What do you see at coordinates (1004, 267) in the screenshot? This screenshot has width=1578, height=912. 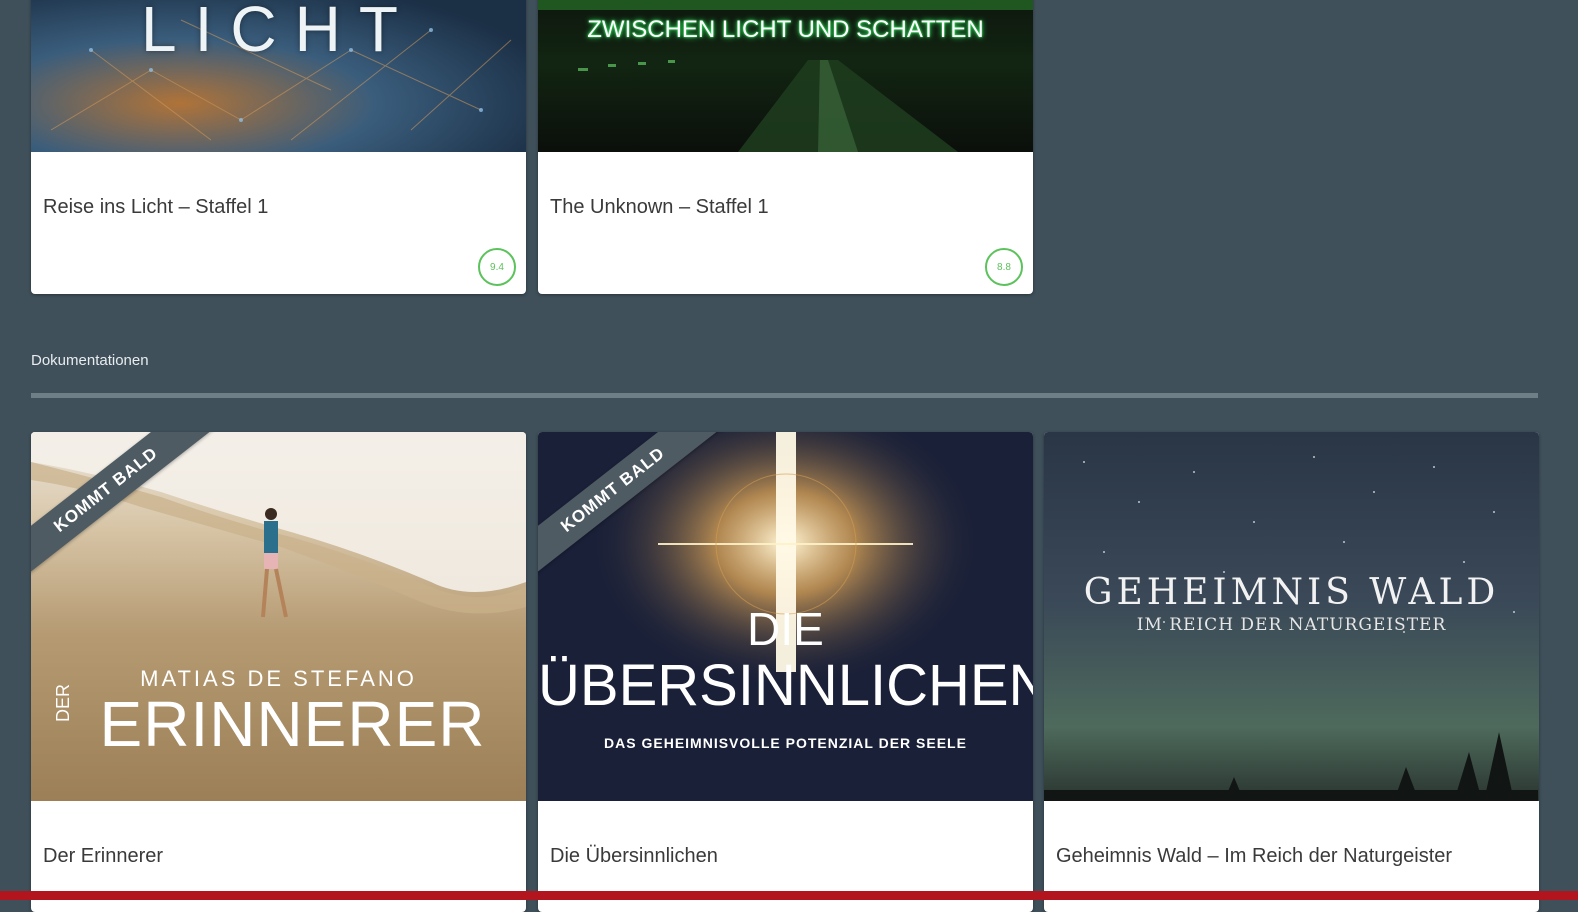 I see `rating-circle-icon: 8.8` at bounding box center [1004, 267].